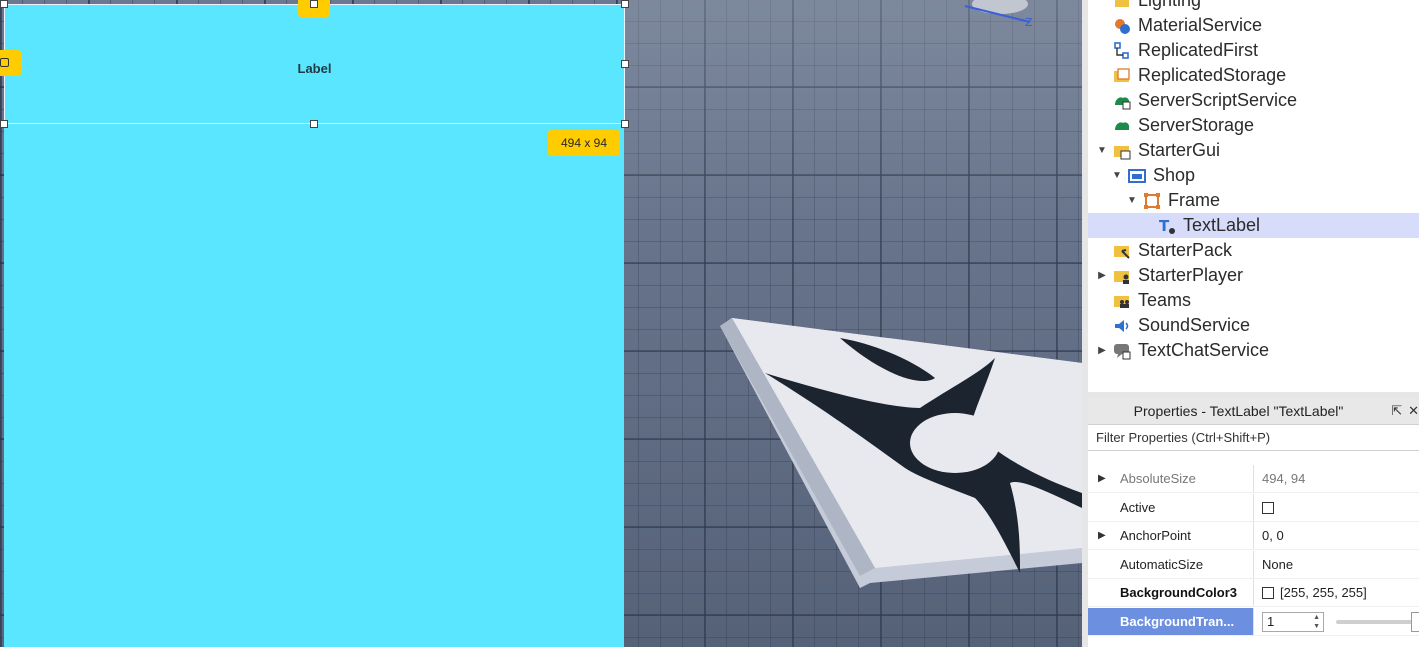 The width and height of the screenshot is (1419, 647). What do you see at coordinates (1122, 276) in the screenshot?
I see `starter-player-icon` at bounding box center [1122, 276].